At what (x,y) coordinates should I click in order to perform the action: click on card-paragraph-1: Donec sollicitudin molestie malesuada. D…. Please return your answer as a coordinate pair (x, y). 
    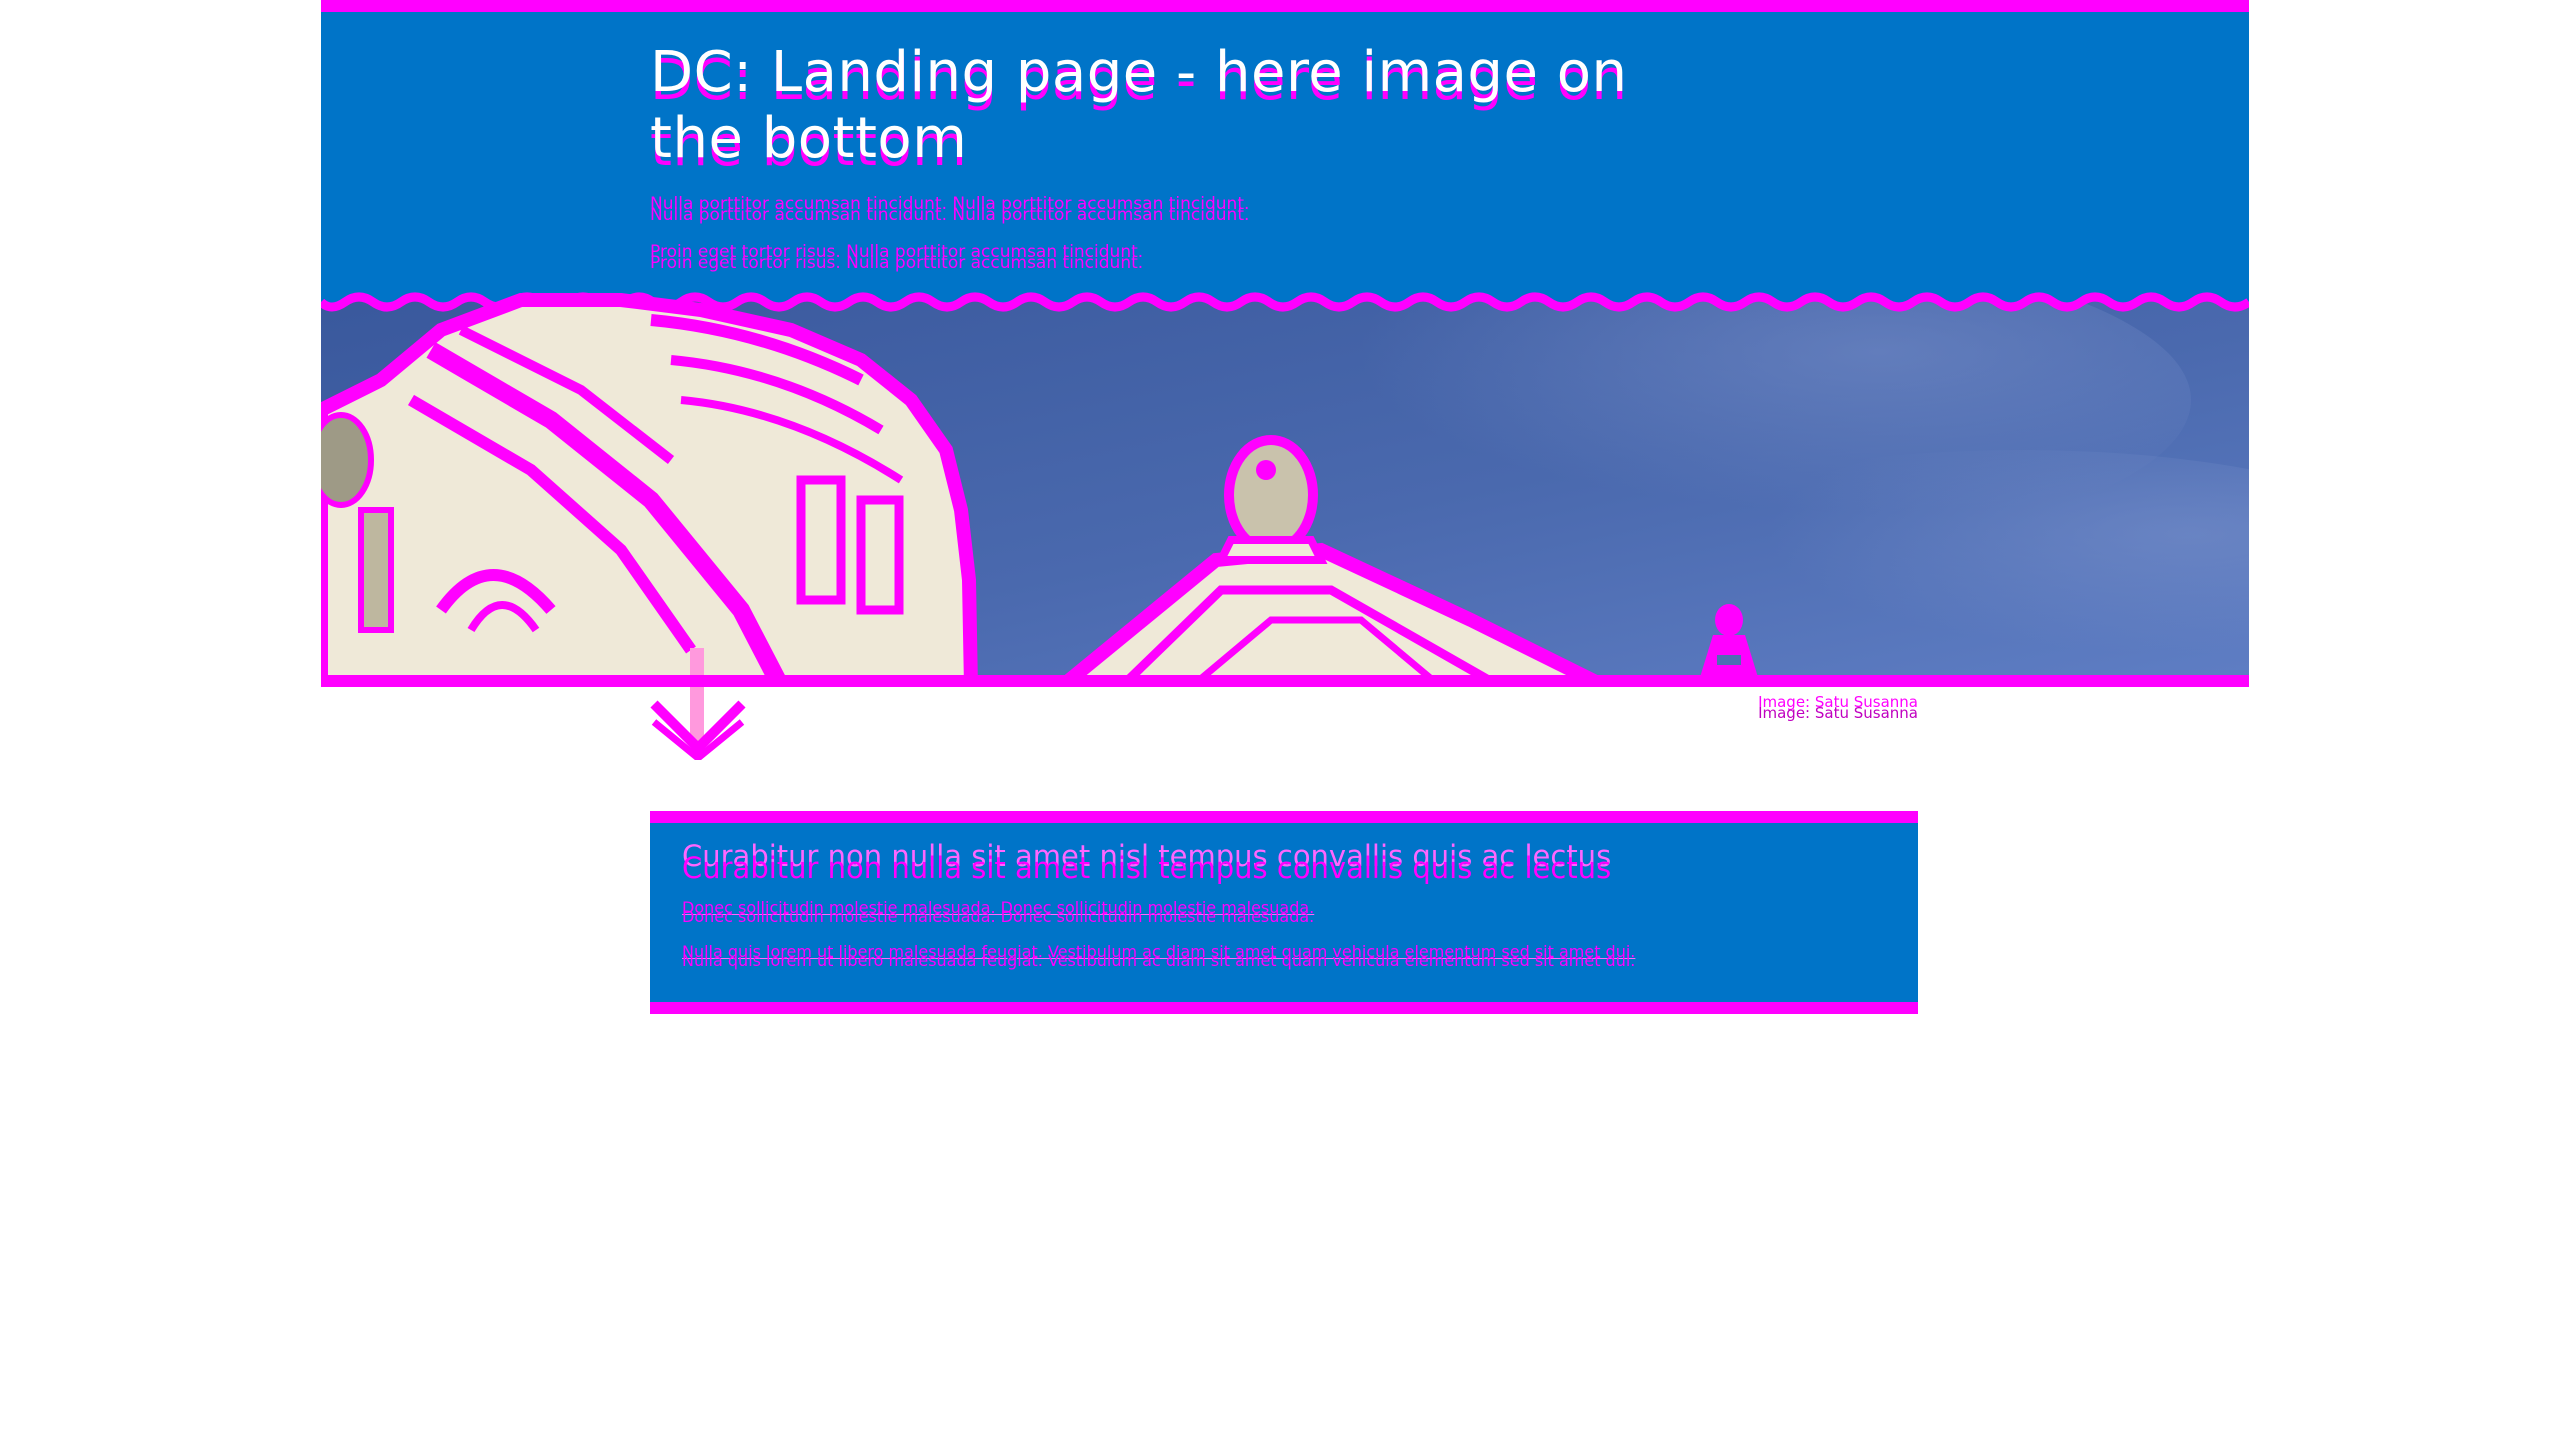
    Looking at the image, I should click on (998, 912).